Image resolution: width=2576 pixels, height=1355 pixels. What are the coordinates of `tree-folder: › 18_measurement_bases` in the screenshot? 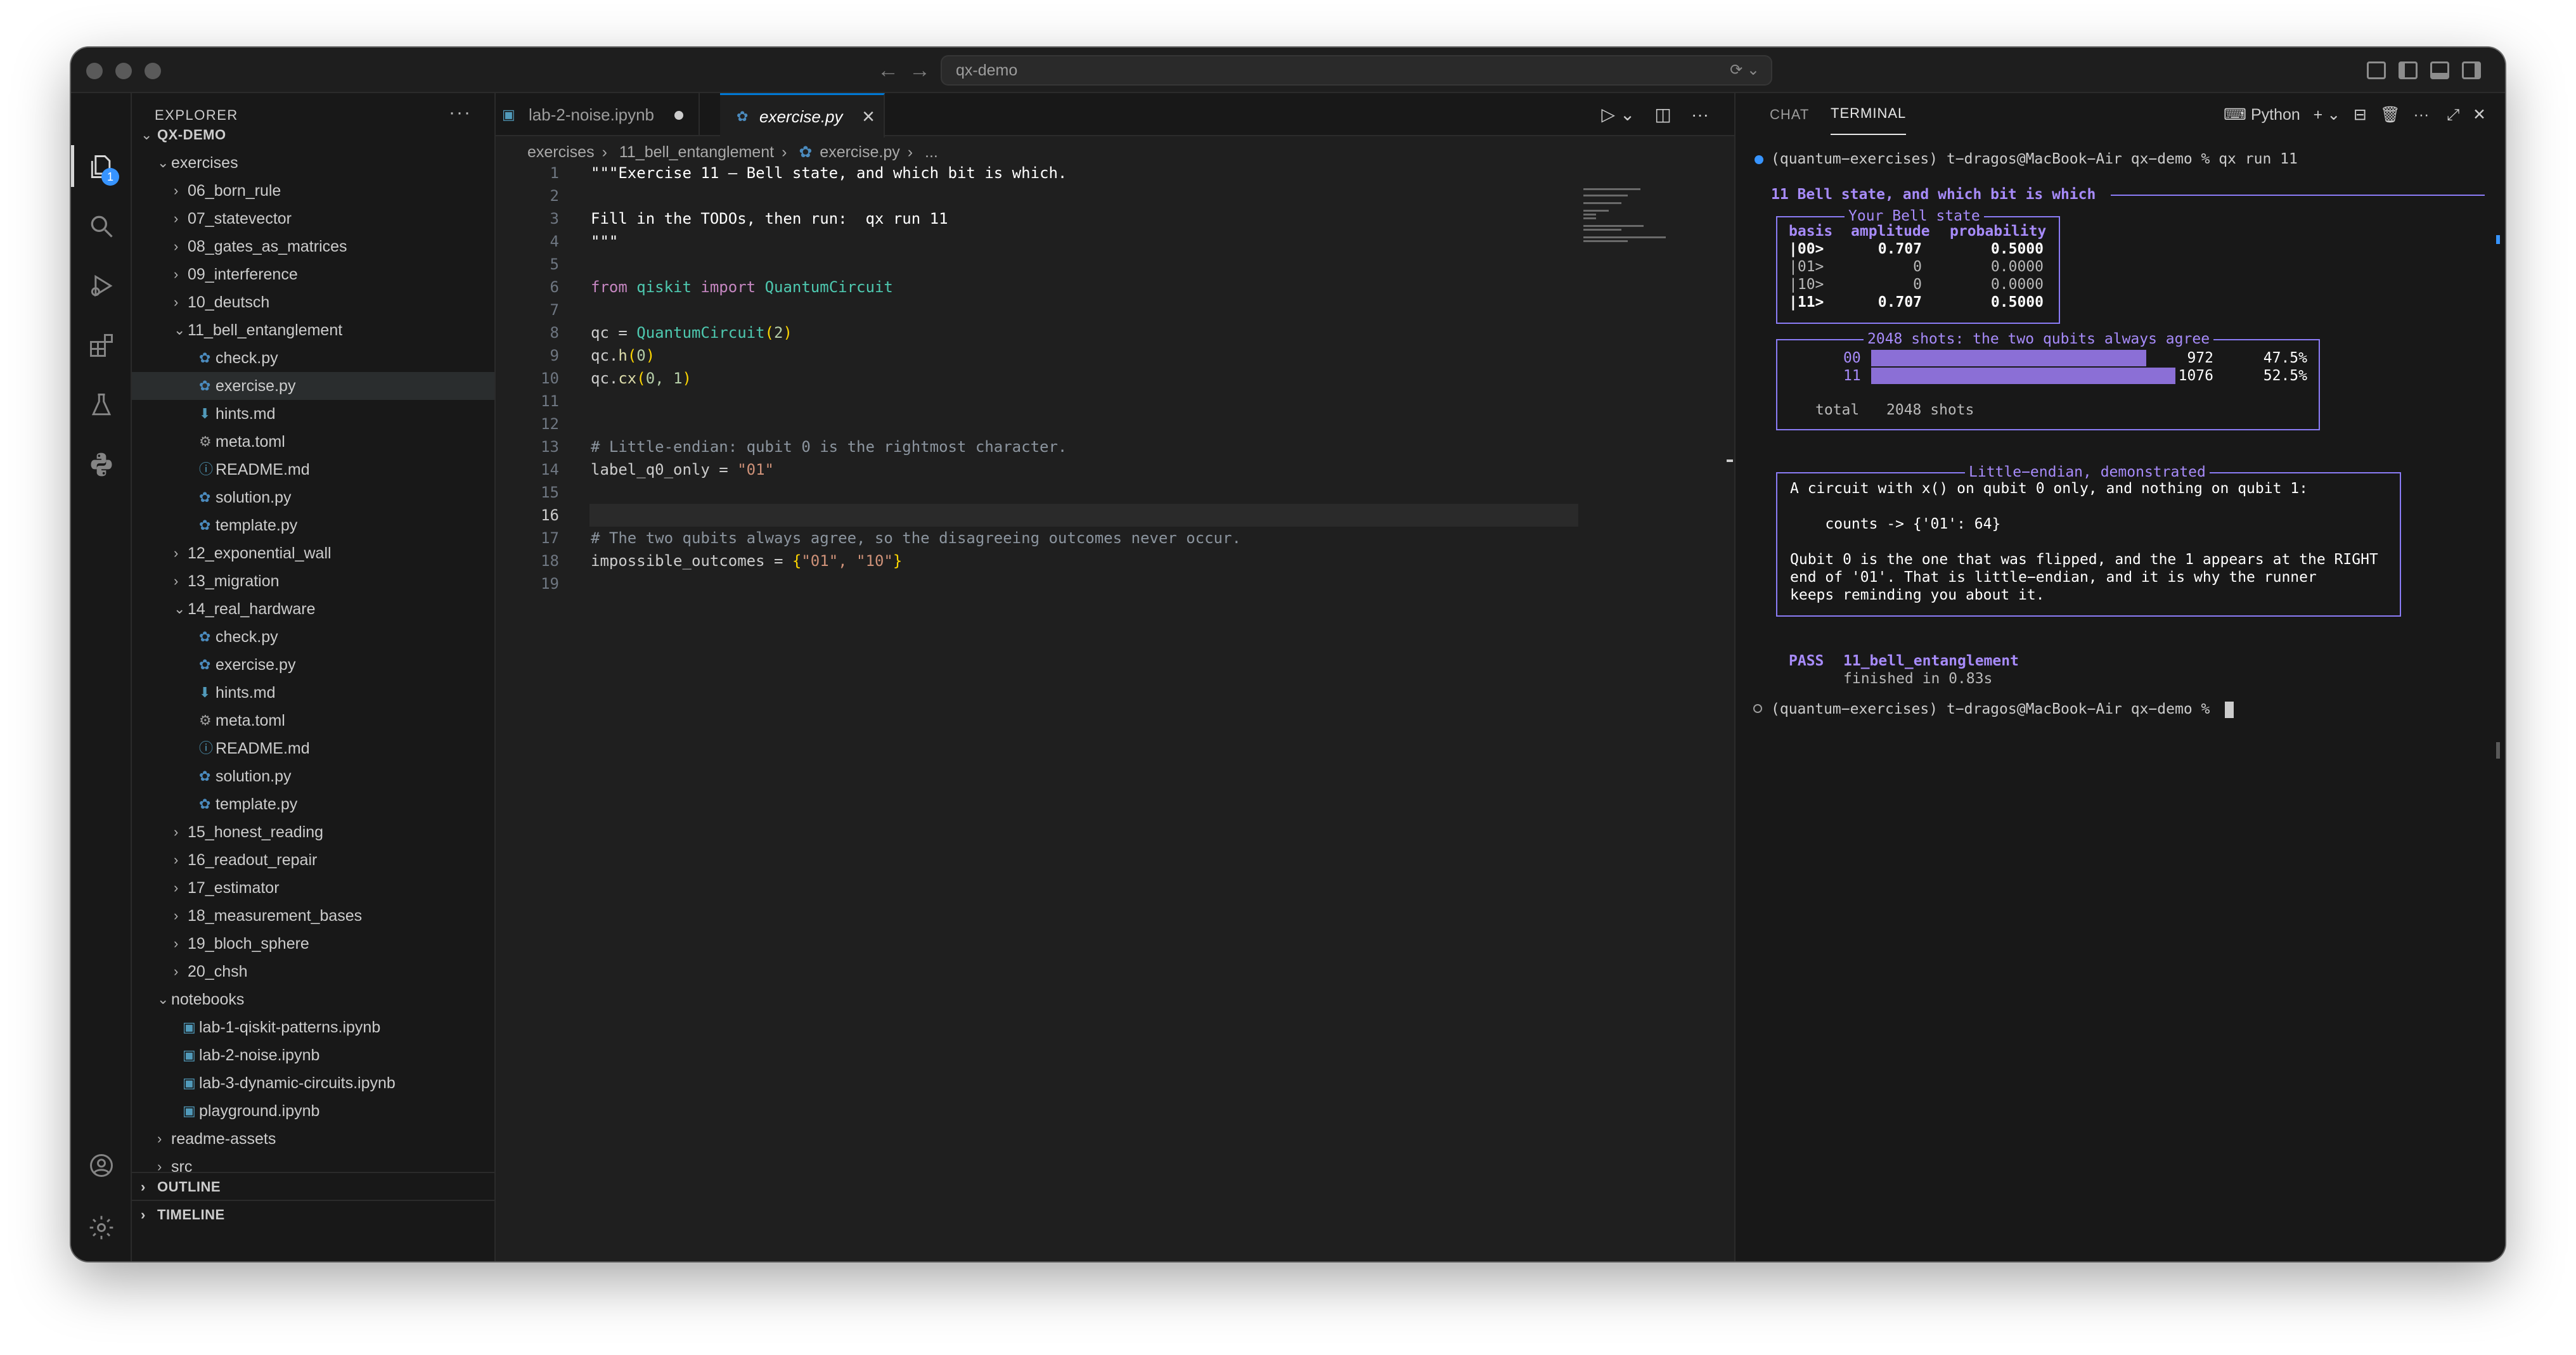 It's located at (313, 916).